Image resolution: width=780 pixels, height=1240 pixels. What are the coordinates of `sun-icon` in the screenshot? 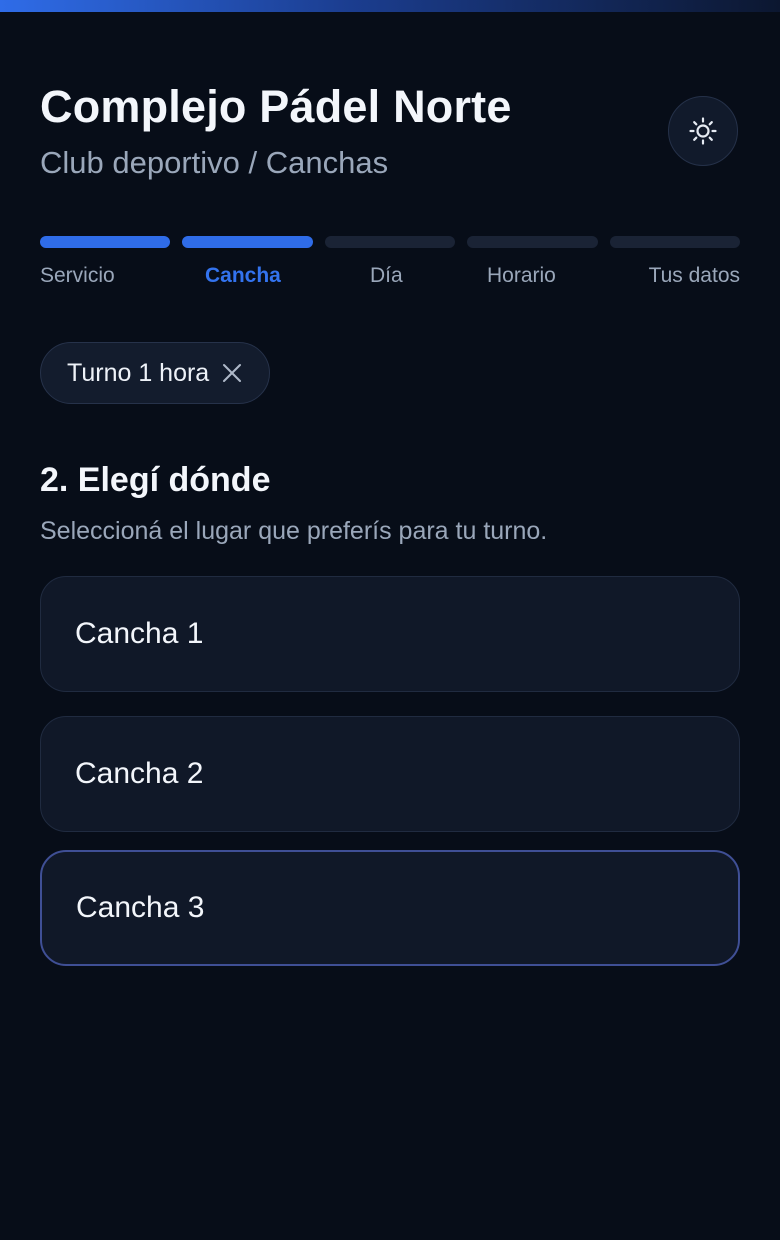 It's located at (703, 131).